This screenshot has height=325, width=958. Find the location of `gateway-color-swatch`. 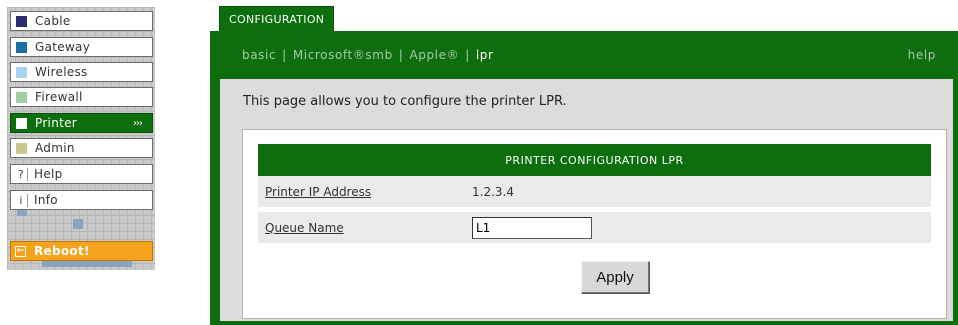

gateway-color-swatch is located at coordinates (21, 47).